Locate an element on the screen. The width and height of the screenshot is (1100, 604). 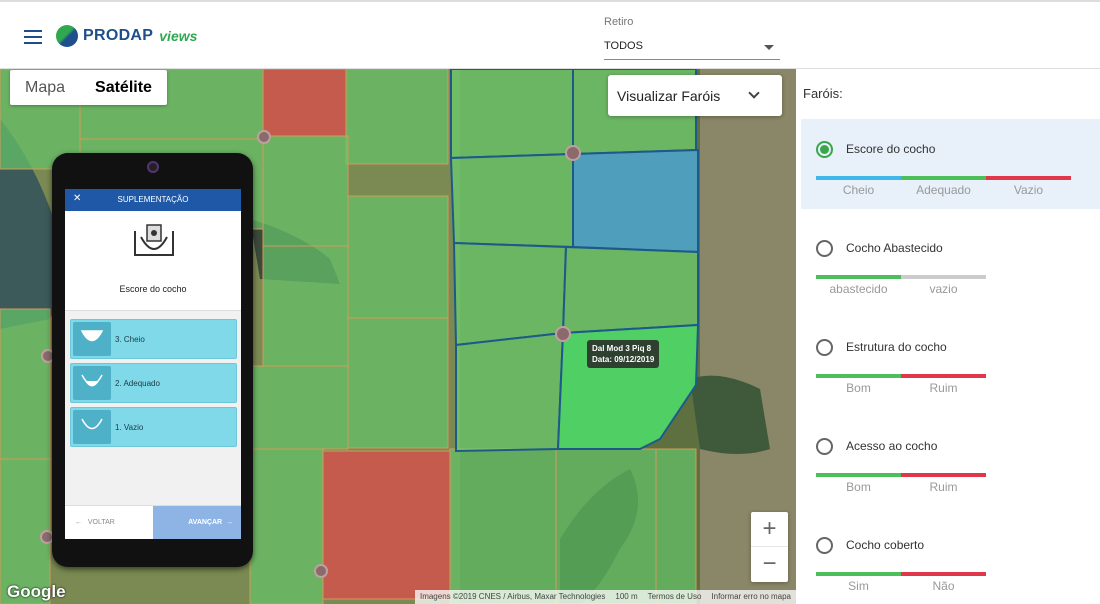
retiro-field: Retiro TODOS is located at coordinates (692, 38).